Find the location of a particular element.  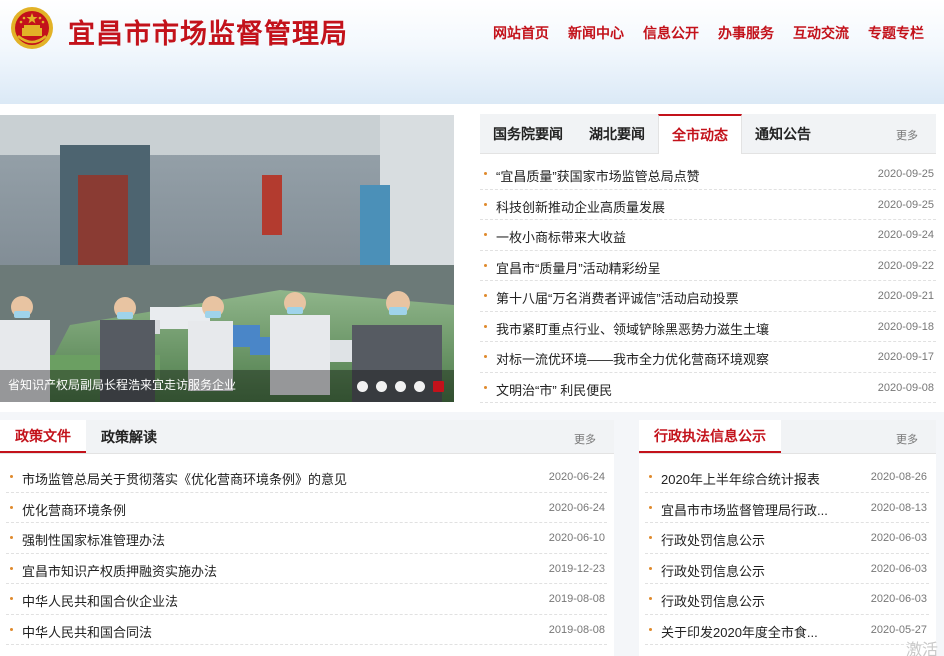

tab-notices: 通知公告 is located at coordinates (783, 133).